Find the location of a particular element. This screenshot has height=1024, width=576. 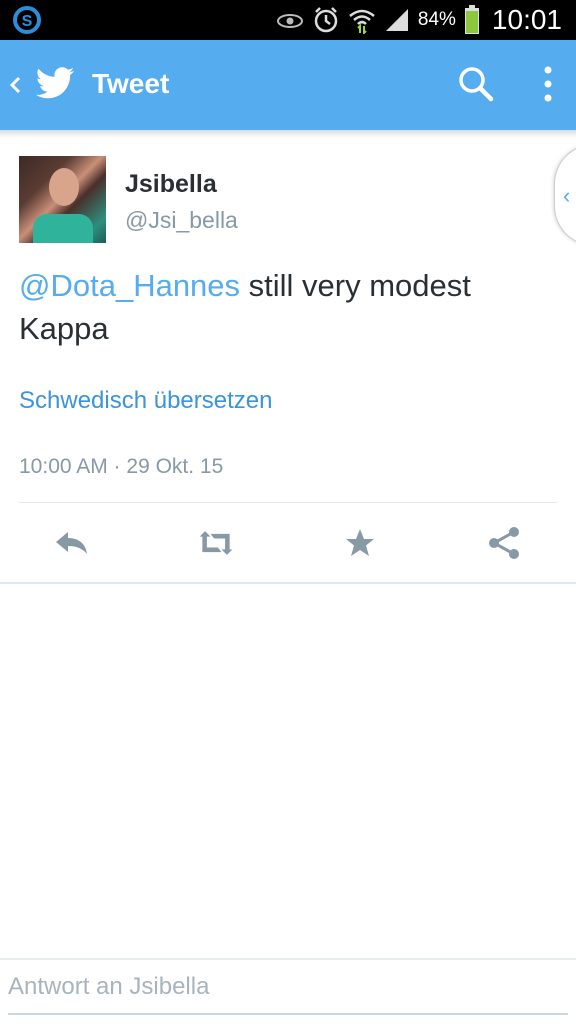

svg-text: S is located at coordinates (27, 21).